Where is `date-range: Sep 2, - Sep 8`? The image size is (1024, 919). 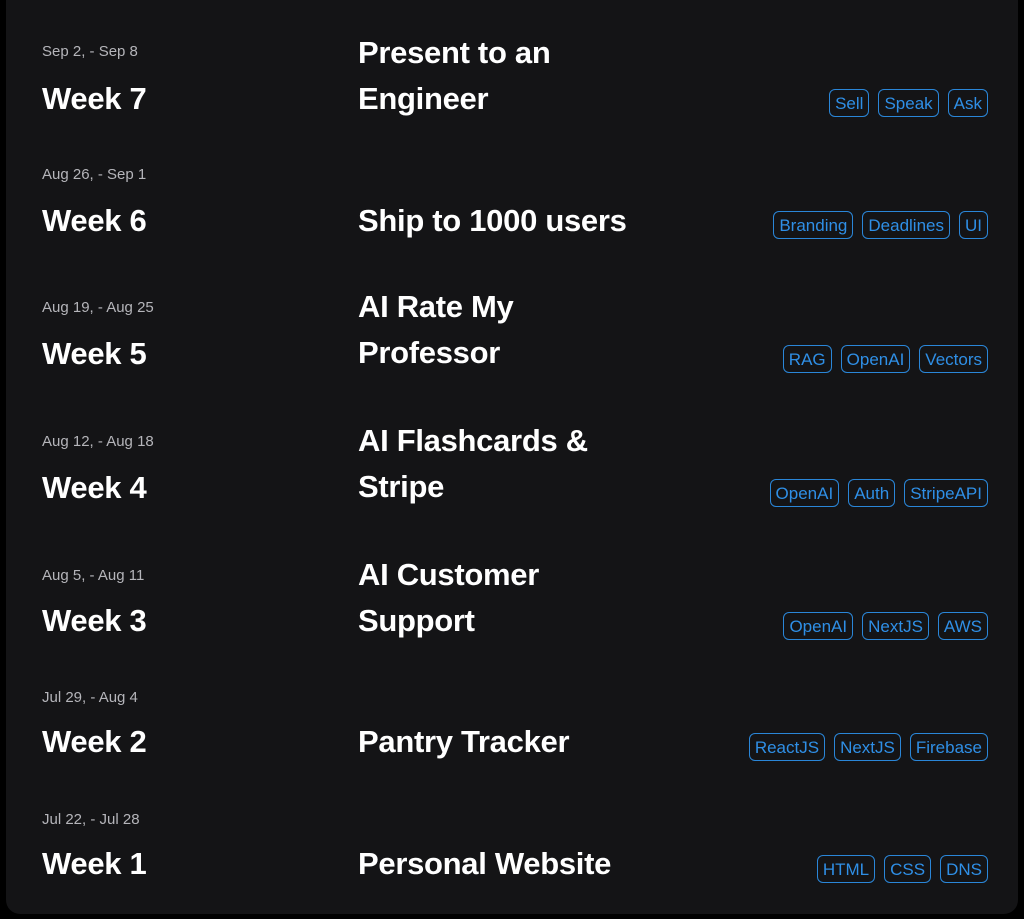
date-range: Sep 2, - Sep 8 is located at coordinates (90, 51).